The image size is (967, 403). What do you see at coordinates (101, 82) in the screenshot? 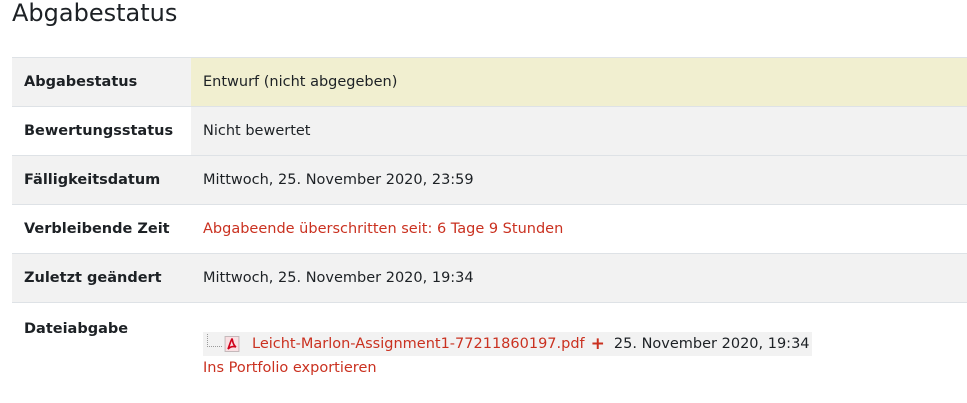
I see `row-label: Abgabestatus` at bounding box center [101, 82].